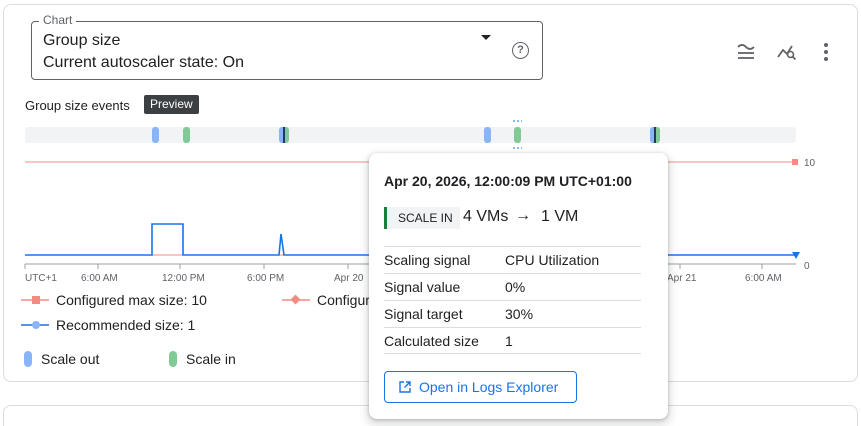 Image resolution: width=861 pixels, height=426 pixels. I want to click on legend-min-size-label: Configur, so click(343, 300).